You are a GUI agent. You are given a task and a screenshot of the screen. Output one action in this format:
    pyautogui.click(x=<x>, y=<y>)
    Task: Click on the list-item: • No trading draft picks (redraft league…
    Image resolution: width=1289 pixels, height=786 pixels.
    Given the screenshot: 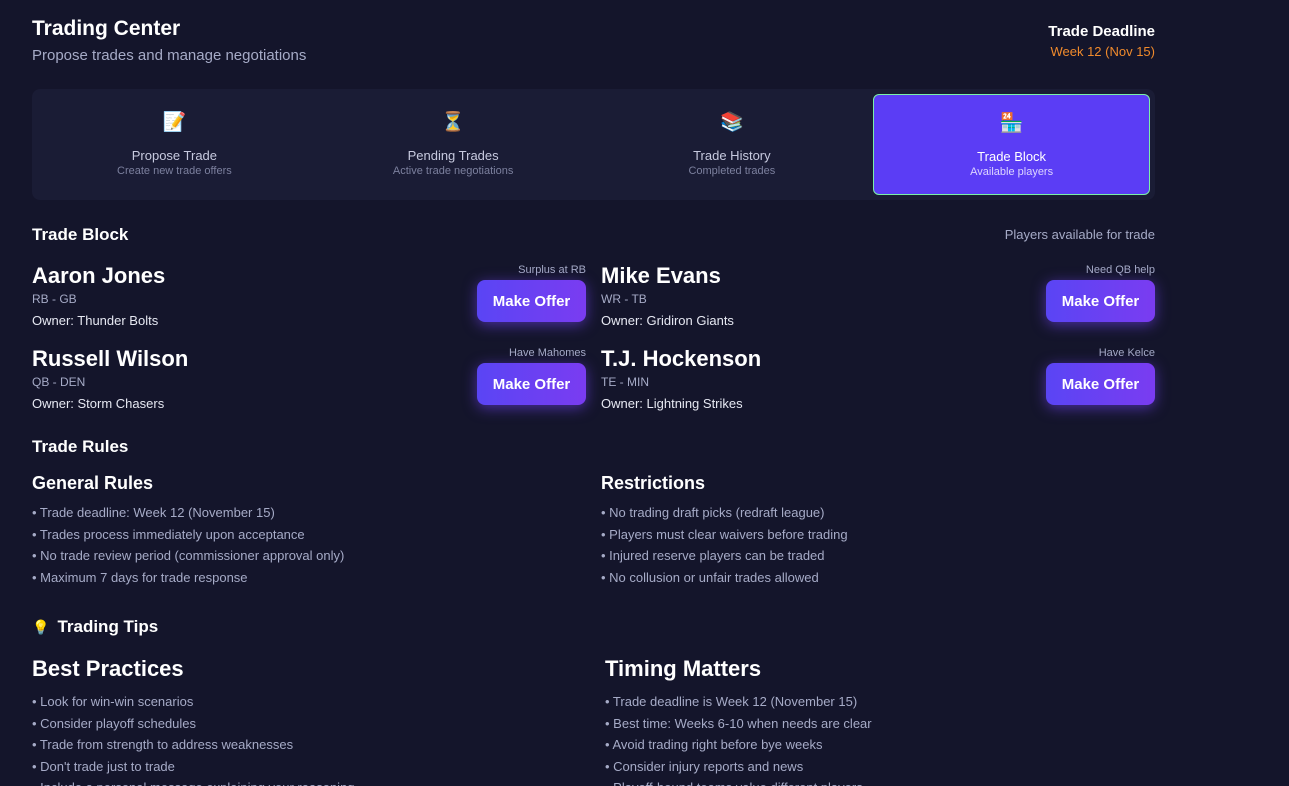 What is the action you would take?
    pyautogui.click(x=713, y=512)
    